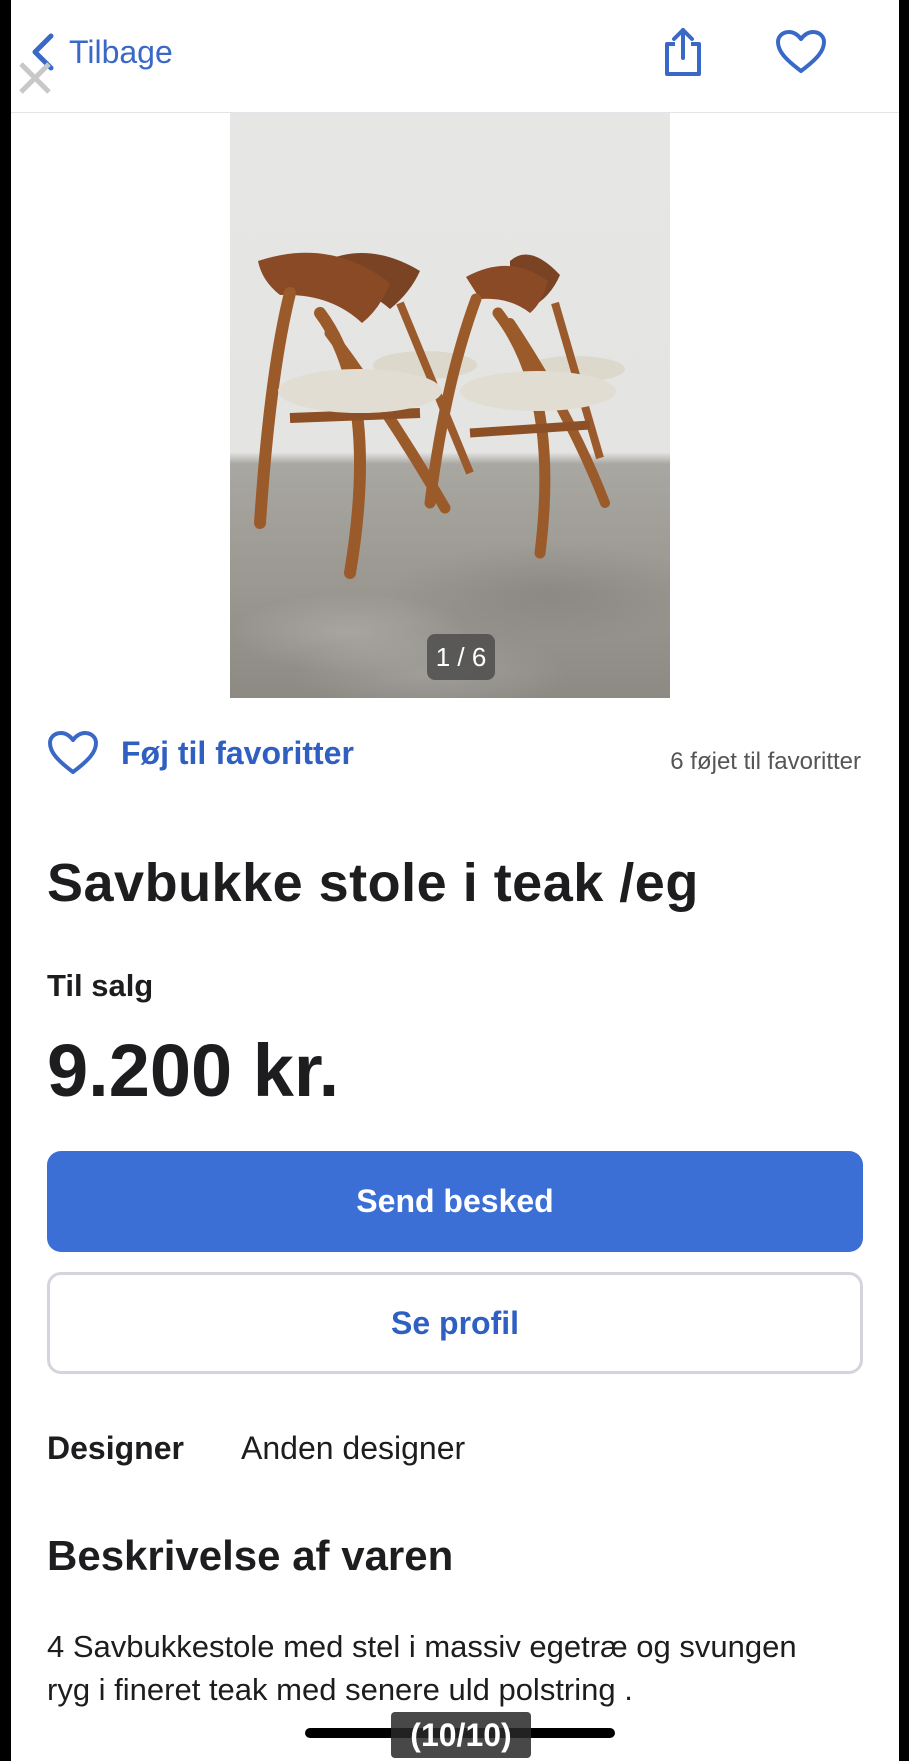 This screenshot has height=1761, width=909. I want to click on designer-key: Designer, so click(115, 1448).